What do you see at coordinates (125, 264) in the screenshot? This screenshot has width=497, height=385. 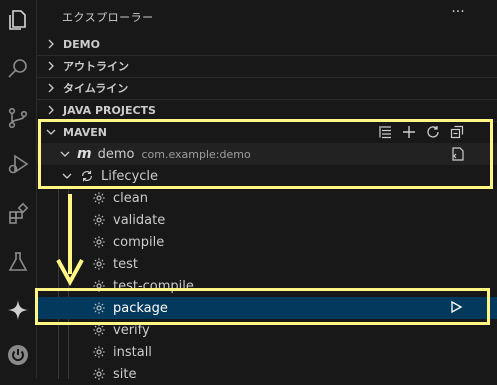 I see `phase-label: test` at bounding box center [125, 264].